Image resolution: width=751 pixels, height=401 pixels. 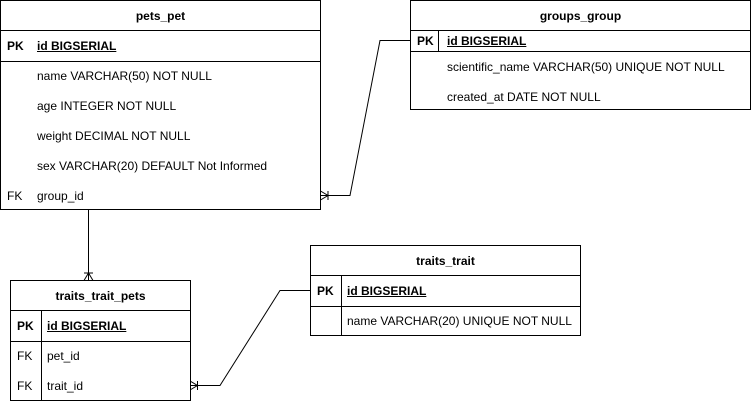 I want to click on entity-row: name VARCHAR(20) UNIQUE NOT NULL, so click(x=445, y=321).